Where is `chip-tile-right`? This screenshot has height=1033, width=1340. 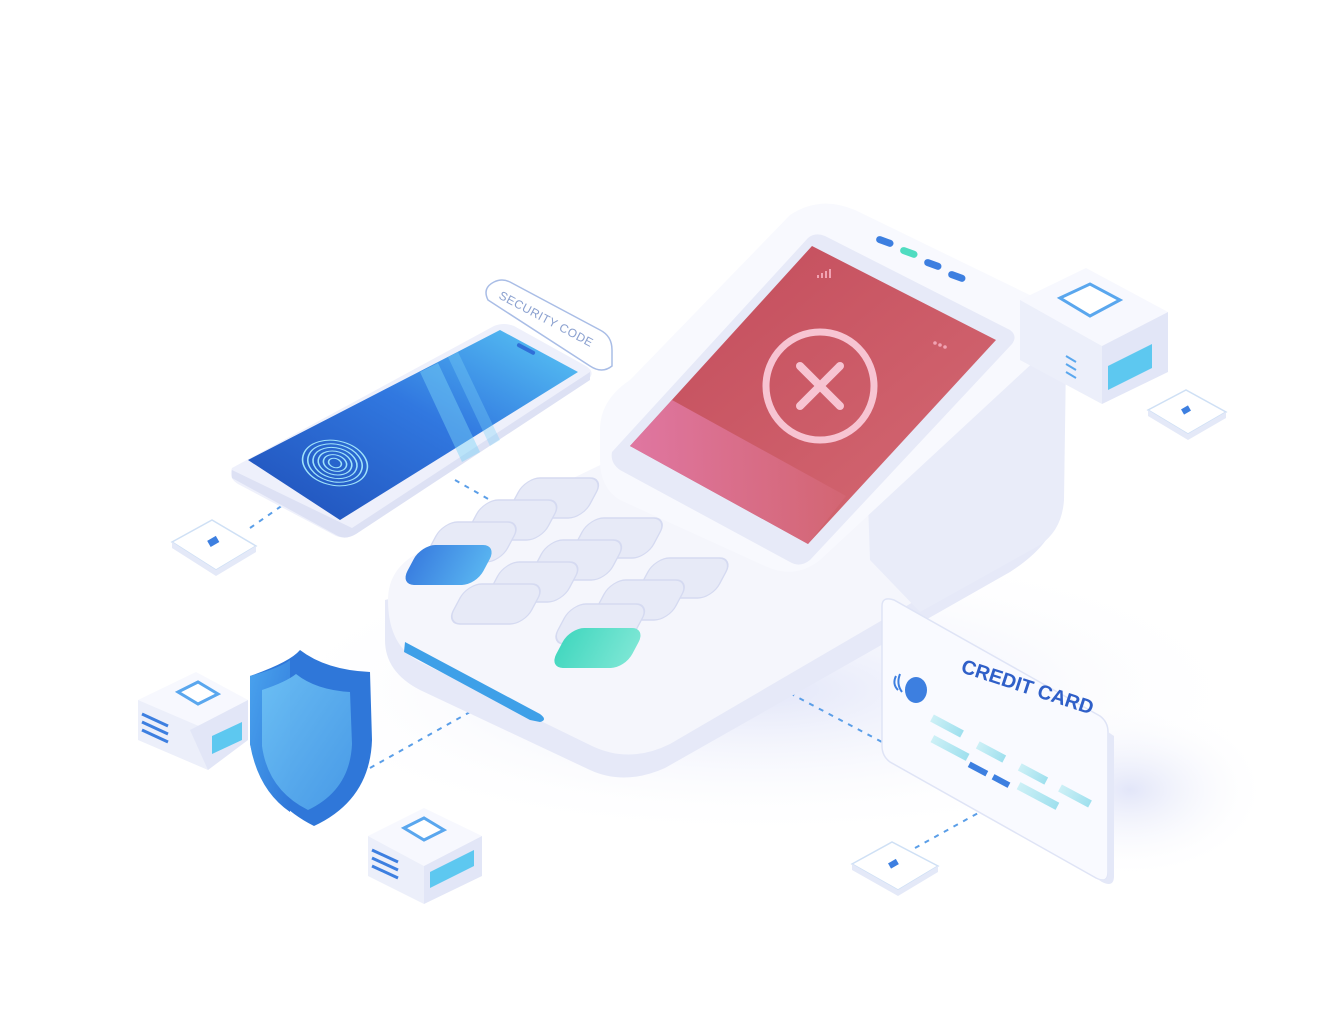 chip-tile-right is located at coordinates (1187, 414).